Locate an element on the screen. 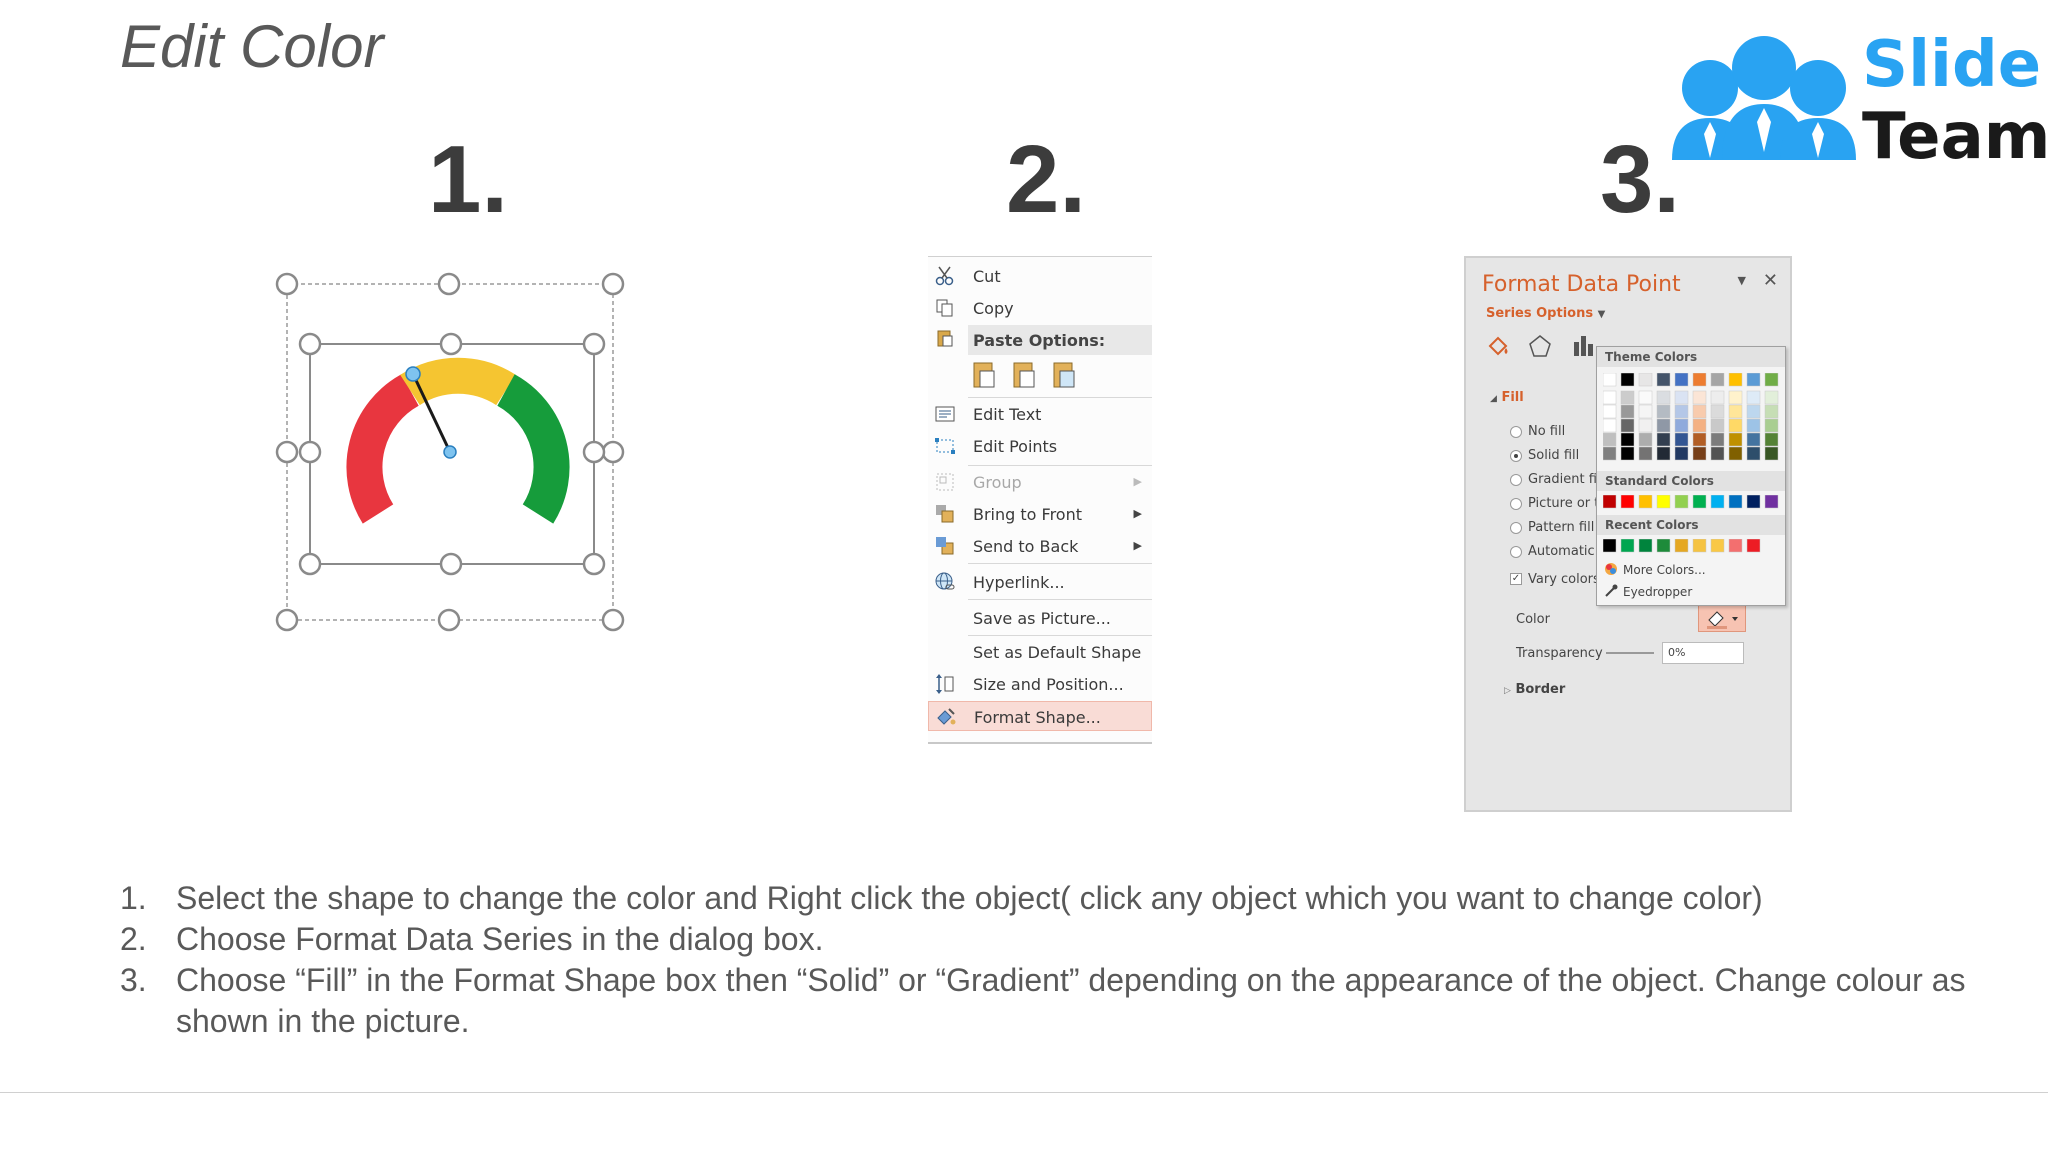  standard-color-row is located at coordinates (1693, 503).